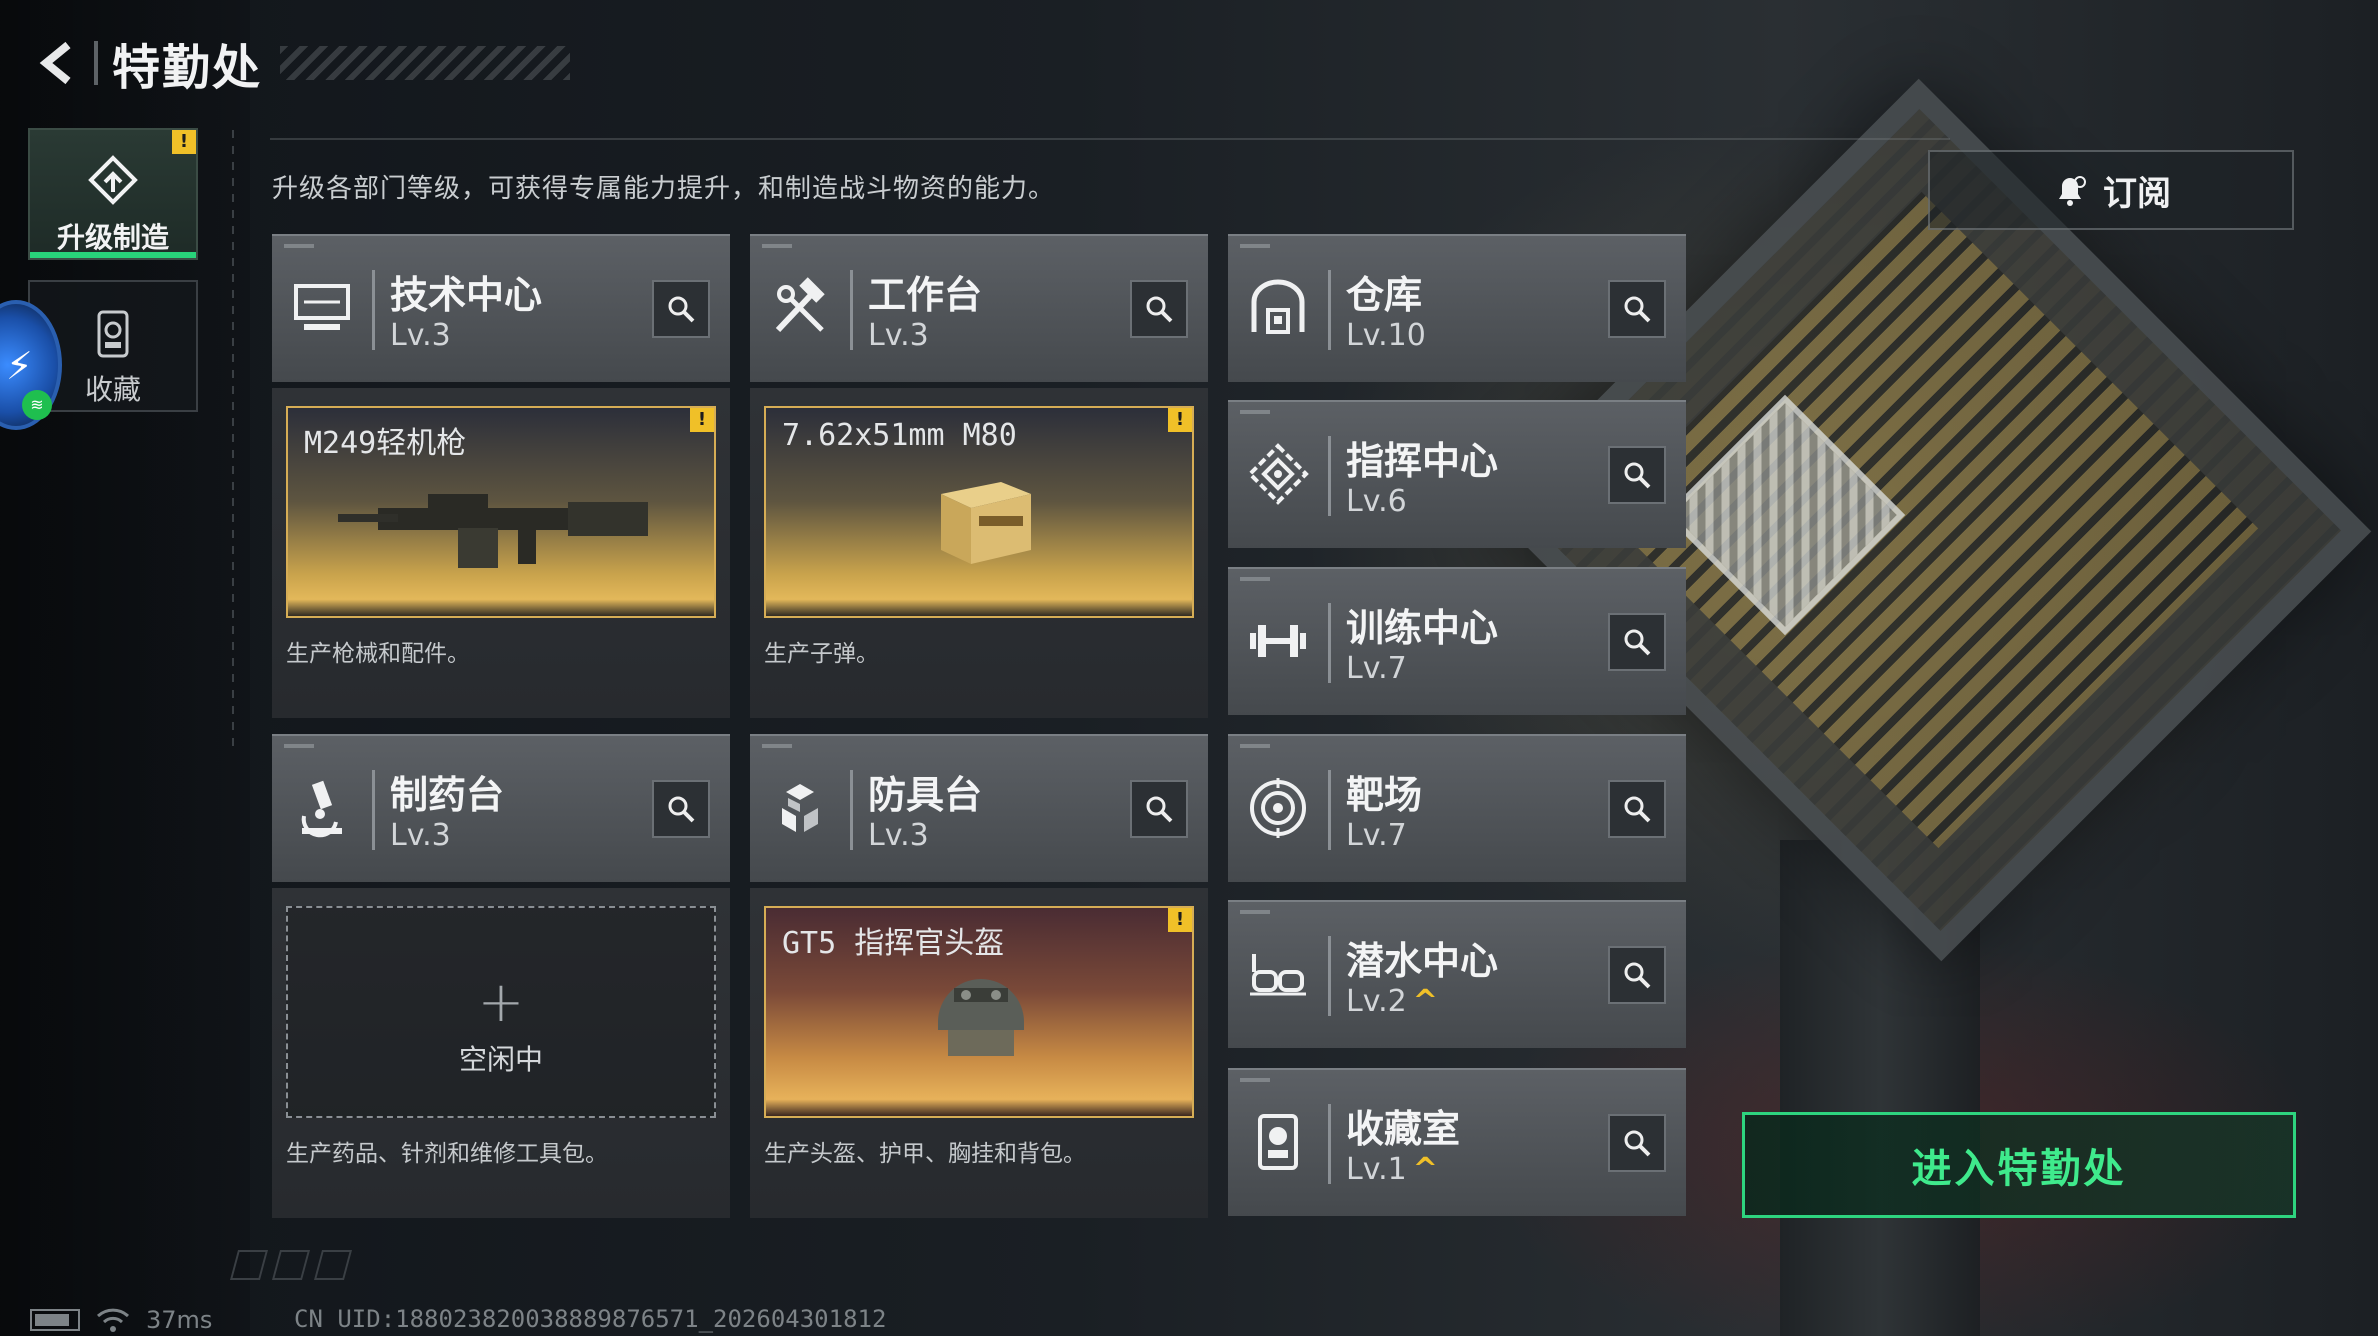 Image resolution: width=2378 pixels, height=1336 pixels. I want to click on bell-icon, so click(2072, 191).